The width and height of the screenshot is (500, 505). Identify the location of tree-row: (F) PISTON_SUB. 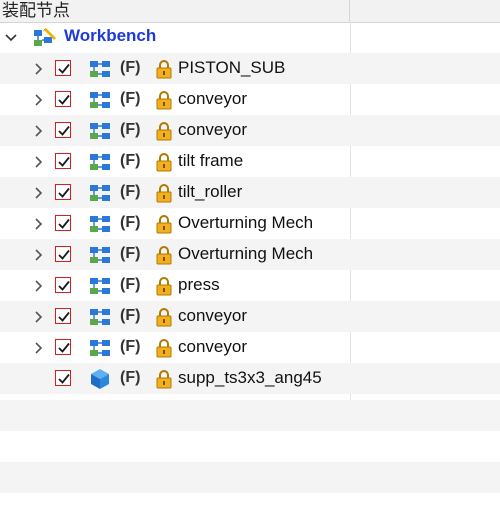
(250, 68).